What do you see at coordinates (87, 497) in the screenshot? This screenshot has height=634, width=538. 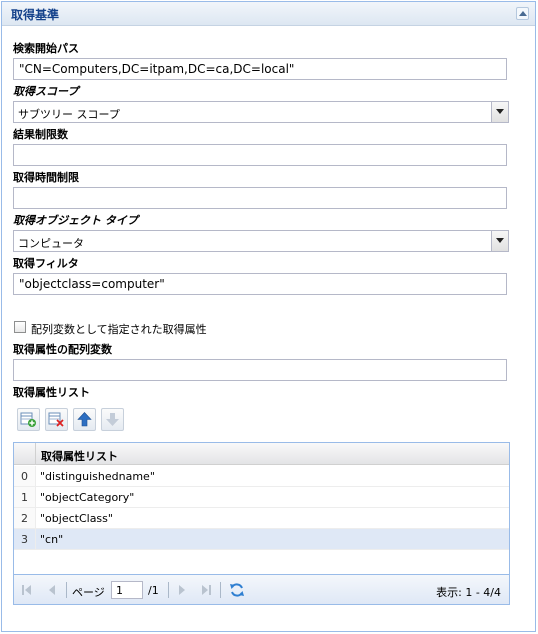 I see `row-value: "objectCategory"` at bounding box center [87, 497].